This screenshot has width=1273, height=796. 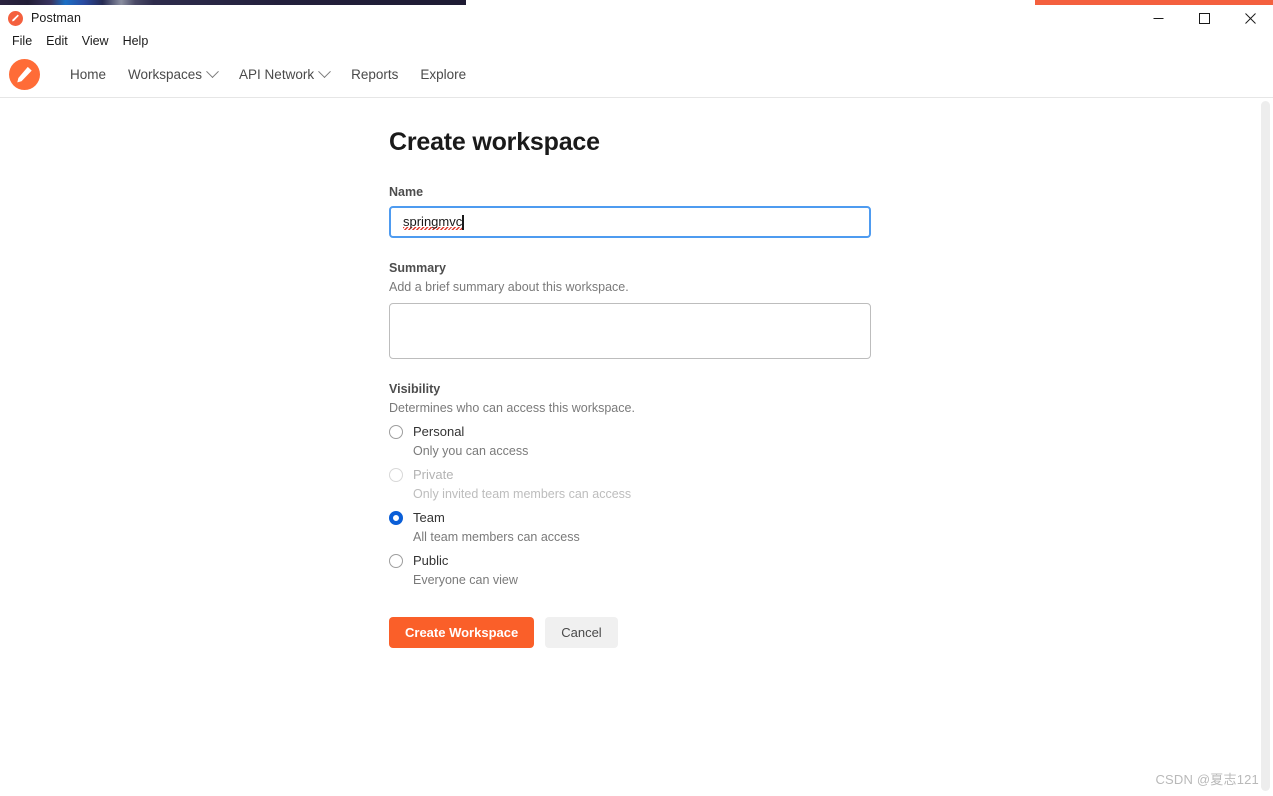 I want to click on summary-label: Summary, so click(x=417, y=268).